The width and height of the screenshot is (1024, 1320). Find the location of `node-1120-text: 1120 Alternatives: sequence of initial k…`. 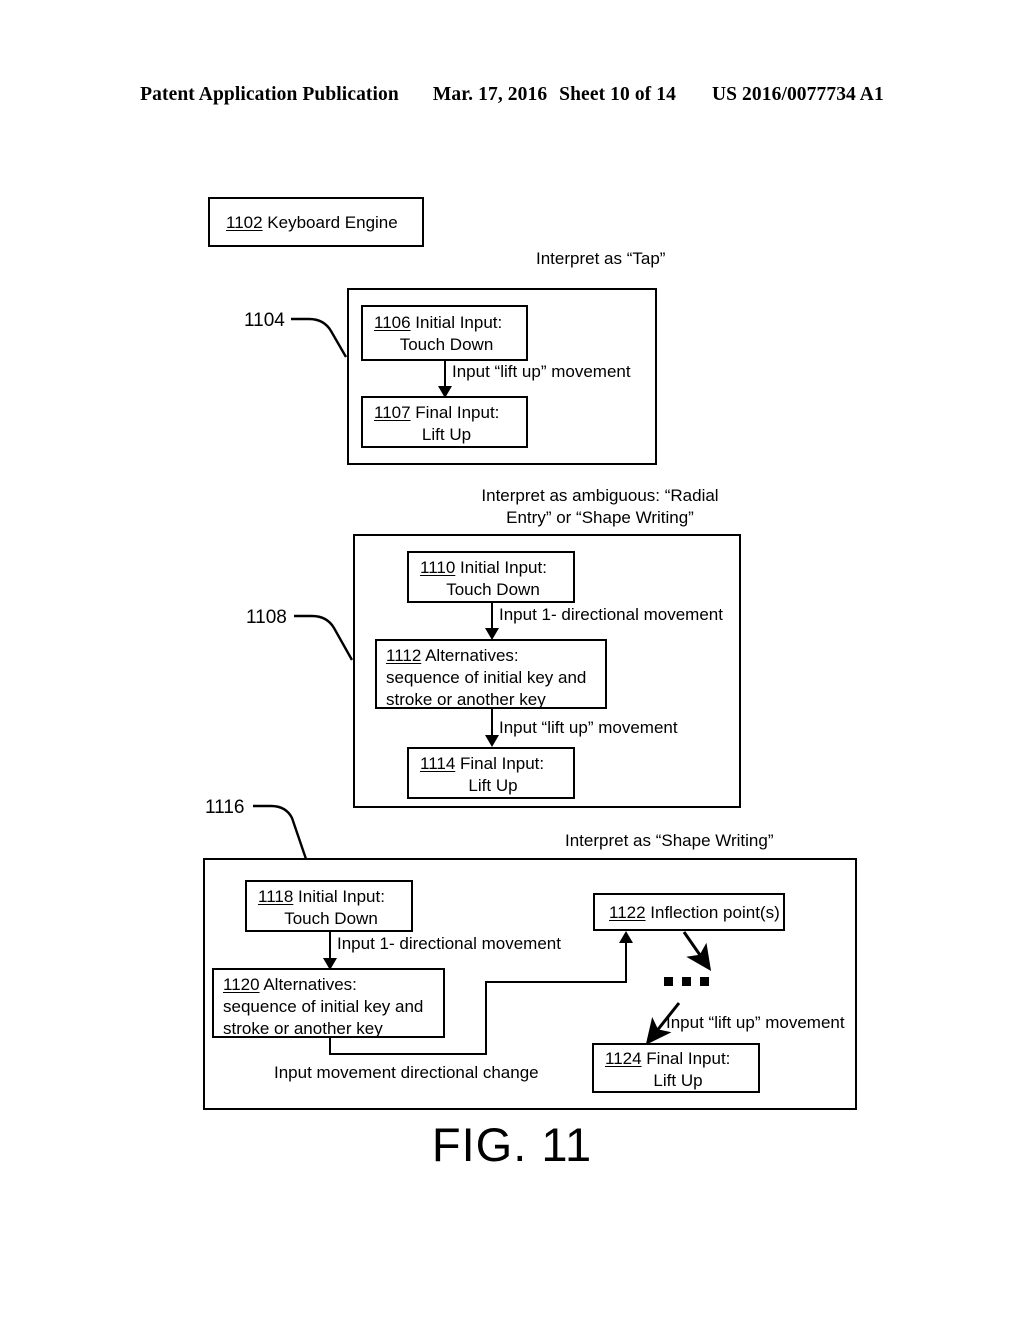

node-1120-text: 1120 Alternatives: sequence of initial k… is located at coordinates (331, 1007).